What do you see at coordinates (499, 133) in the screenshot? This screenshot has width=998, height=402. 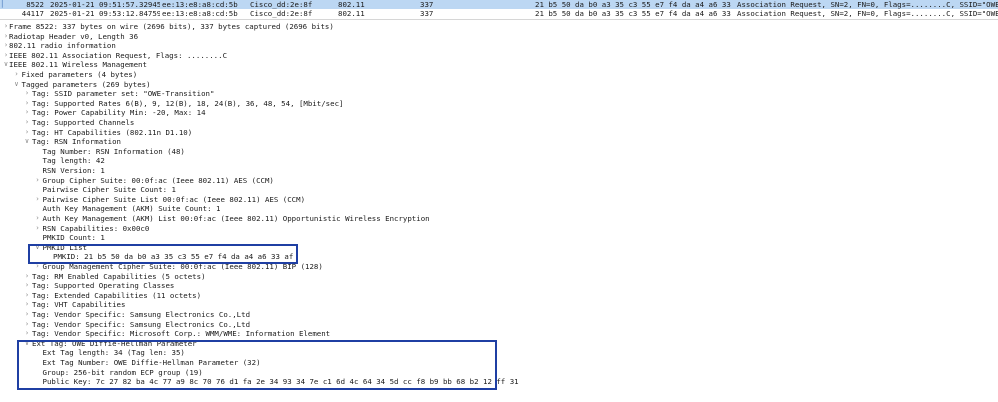 I see `tree-item: › Tag: HT Capabilities (802.11n D1.10)` at bounding box center [499, 133].